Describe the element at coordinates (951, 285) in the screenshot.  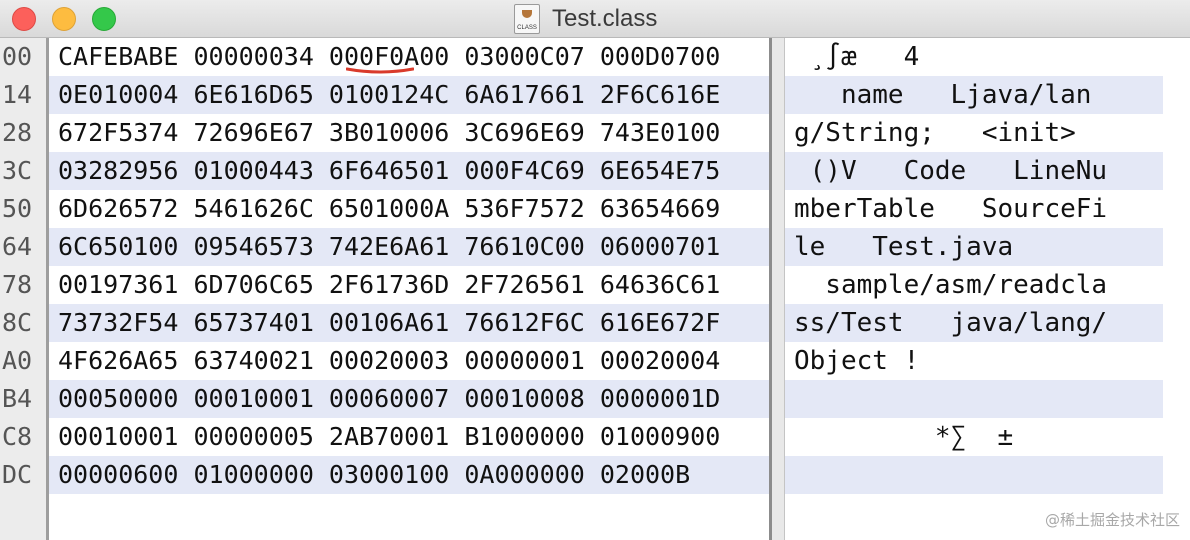
I see `ascii-row-text: sample/asm/readcla` at that location.